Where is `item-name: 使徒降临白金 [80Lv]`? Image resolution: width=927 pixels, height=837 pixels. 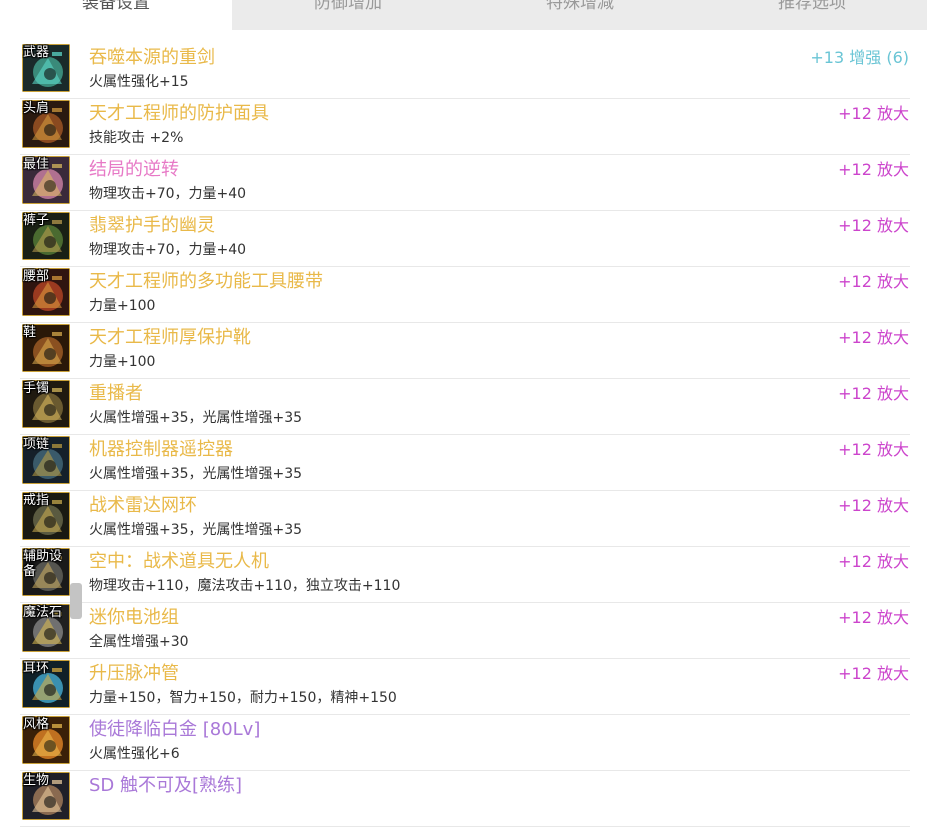 item-name: 使徒降临白金 [80Lv] is located at coordinates (175, 729).